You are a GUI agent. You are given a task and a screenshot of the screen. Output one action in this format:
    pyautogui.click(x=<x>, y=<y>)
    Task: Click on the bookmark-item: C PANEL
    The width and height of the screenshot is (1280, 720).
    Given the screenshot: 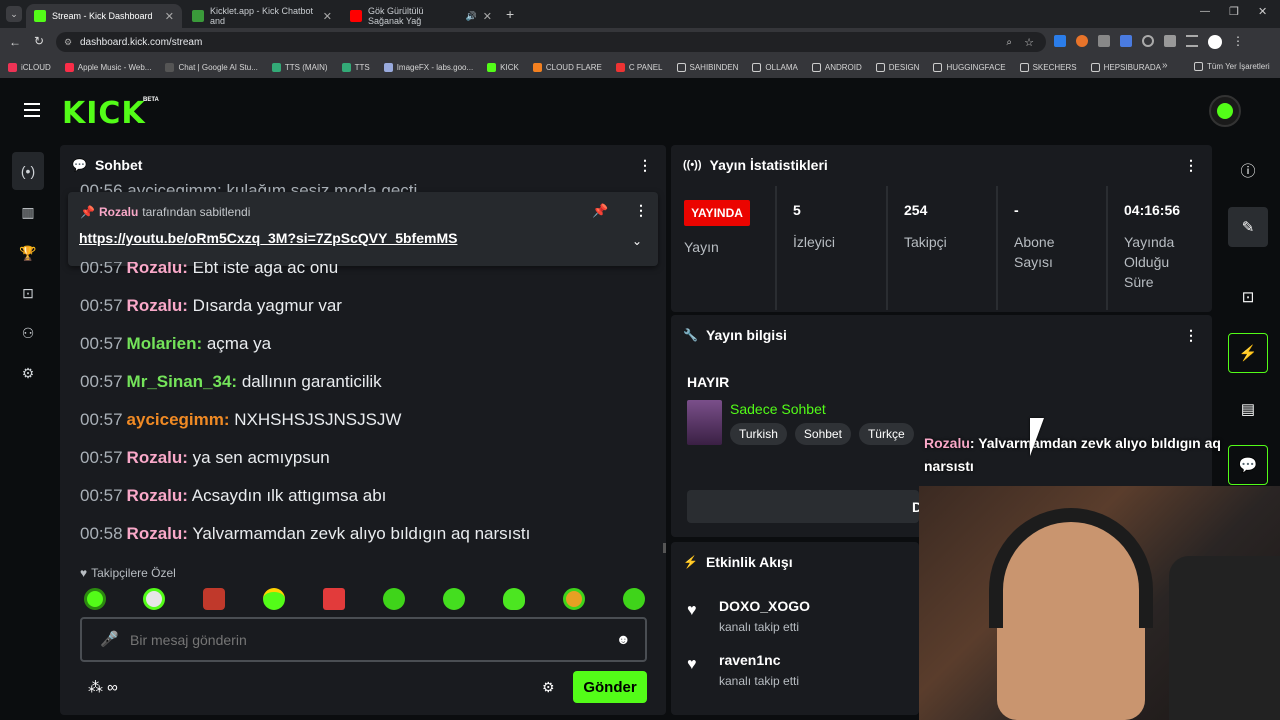 What is the action you would take?
    pyautogui.click(x=639, y=67)
    